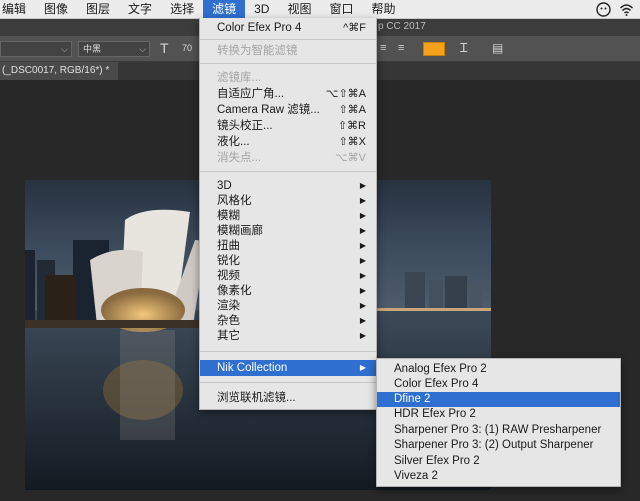  I want to click on text-size-icon: T, so click(164, 48).